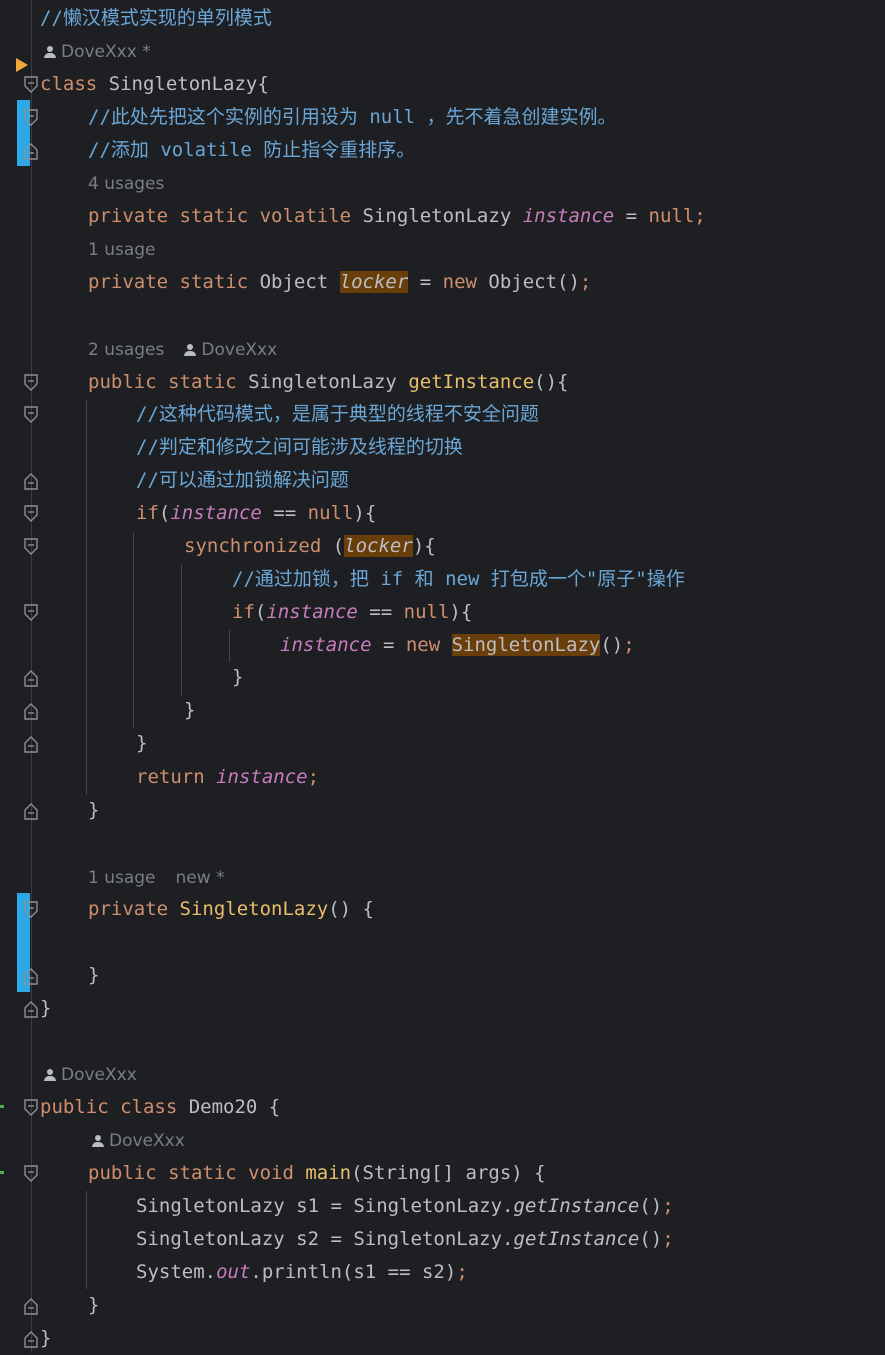 This screenshot has width=885, height=1355. What do you see at coordinates (442, 18) in the screenshot?
I see `code-line: //懒汉模式实现的单列模式` at bounding box center [442, 18].